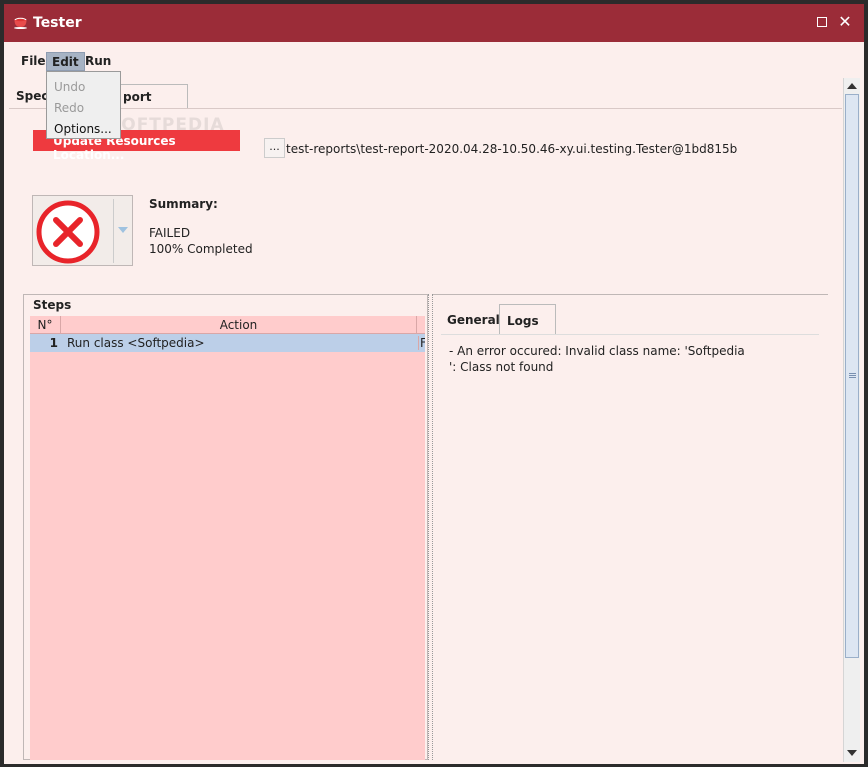 Image resolution: width=868 pixels, height=767 pixels. What do you see at coordinates (421, 325) in the screenshot?
I see `column-header-overflow` at bounding box center [421, 325].